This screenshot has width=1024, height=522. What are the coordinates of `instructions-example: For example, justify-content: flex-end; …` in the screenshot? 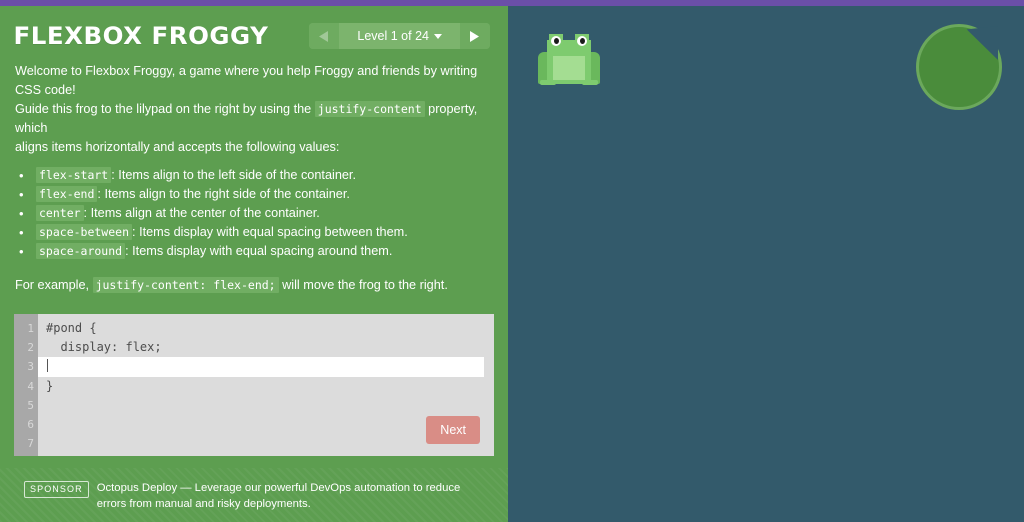 It's located at (254, 278).